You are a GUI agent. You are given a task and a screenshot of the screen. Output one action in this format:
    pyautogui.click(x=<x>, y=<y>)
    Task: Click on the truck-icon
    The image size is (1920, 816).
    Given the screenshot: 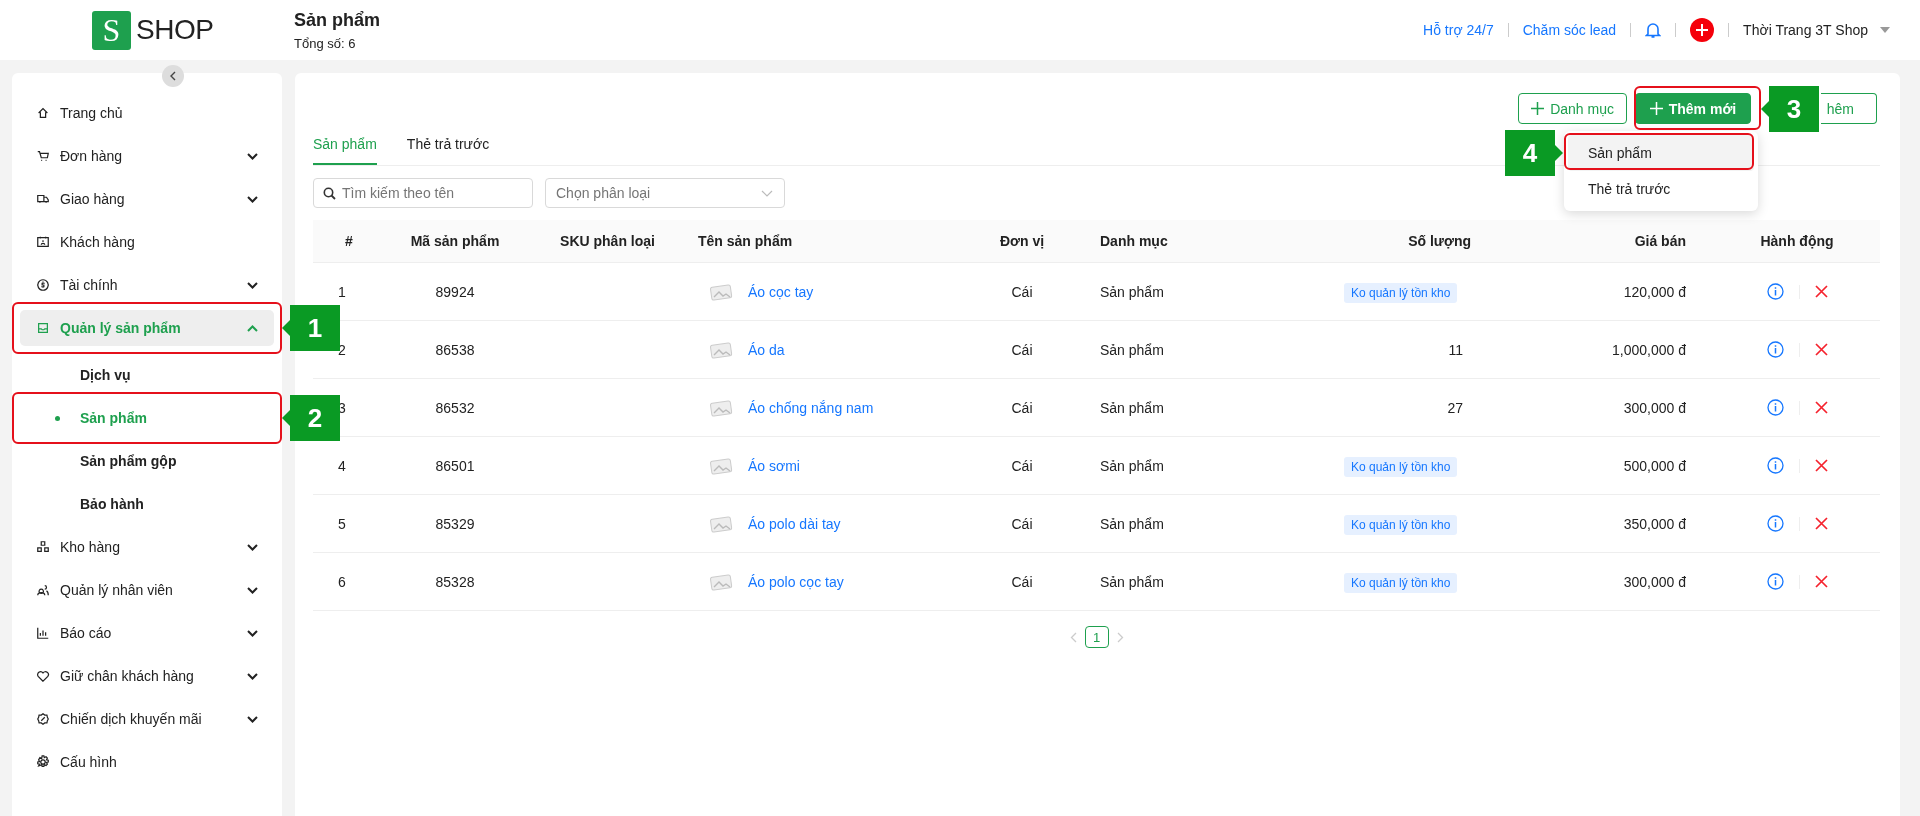 What is the action you would take?
    pyautogui.click(x=43, y=199)
    